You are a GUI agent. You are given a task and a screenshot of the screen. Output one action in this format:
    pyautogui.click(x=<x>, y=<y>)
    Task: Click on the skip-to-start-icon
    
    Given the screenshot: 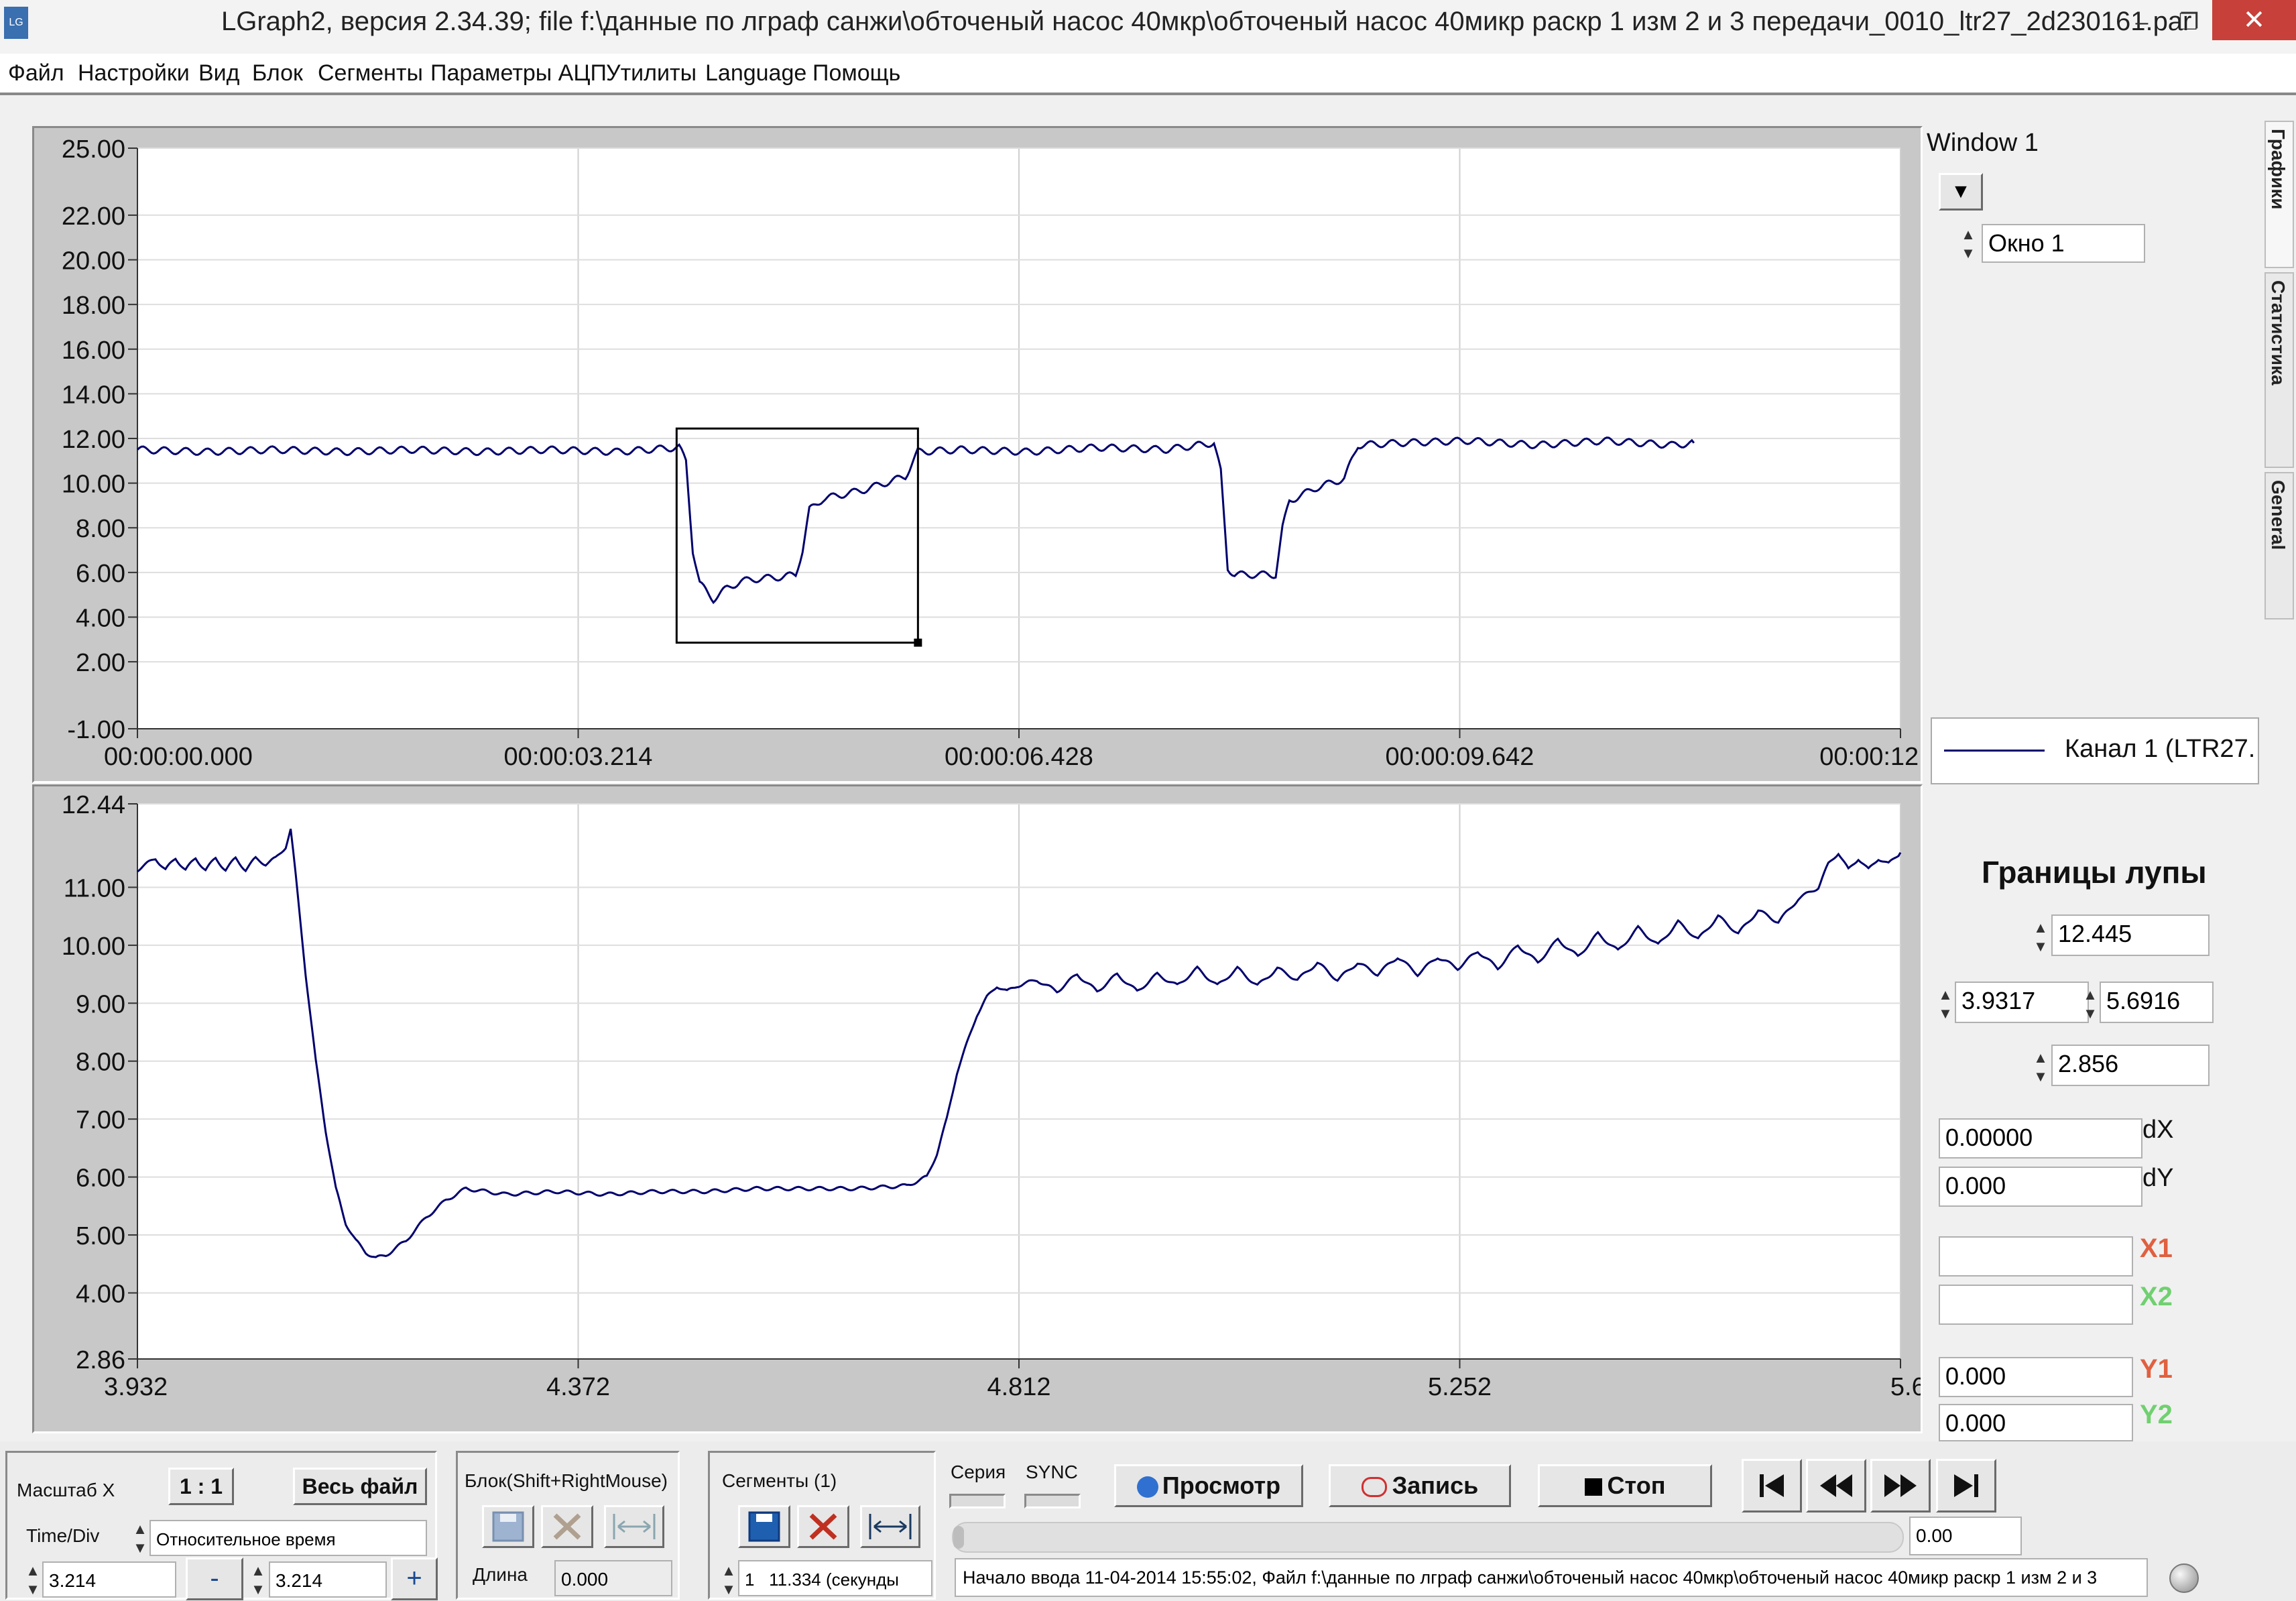 What is the action you would take?
    pyautogui.click(x=1772, y=1485)
    